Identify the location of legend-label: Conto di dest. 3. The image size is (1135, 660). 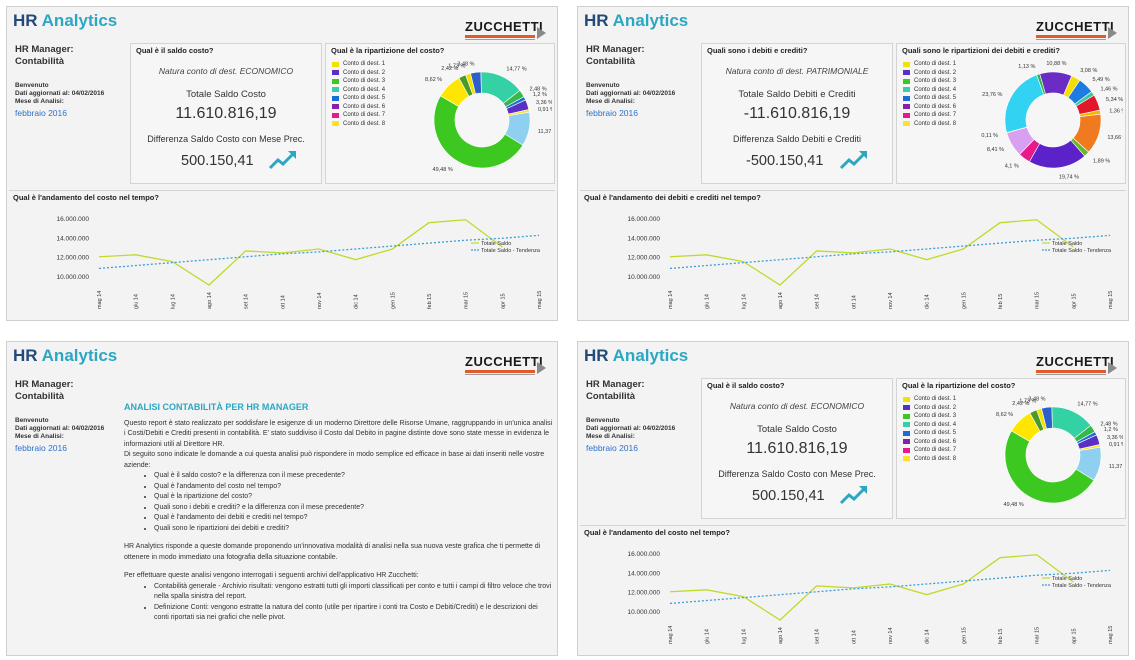
(935, 81).